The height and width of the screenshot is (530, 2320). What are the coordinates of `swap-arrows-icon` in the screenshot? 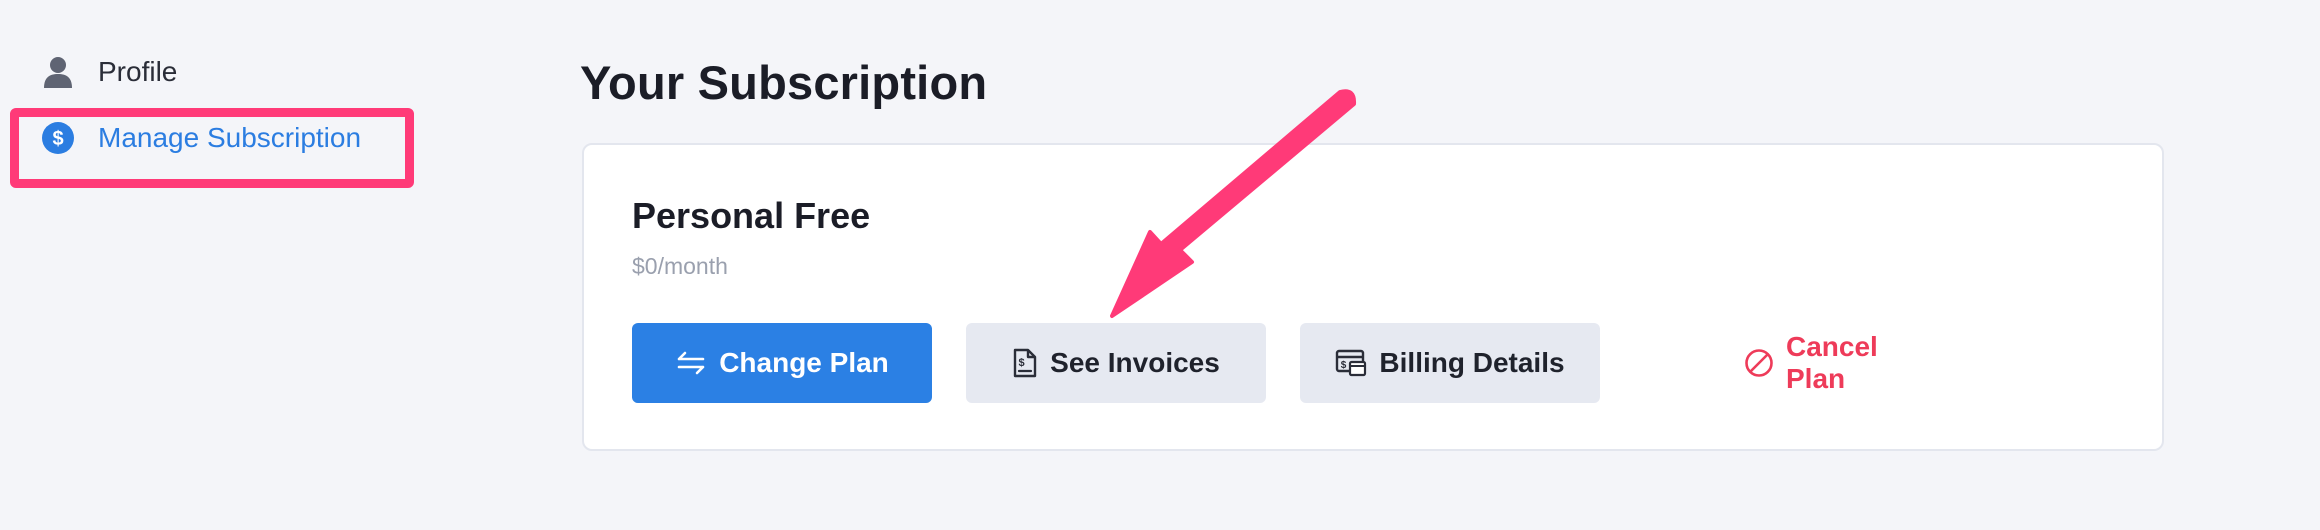 It's located at (691, 363).